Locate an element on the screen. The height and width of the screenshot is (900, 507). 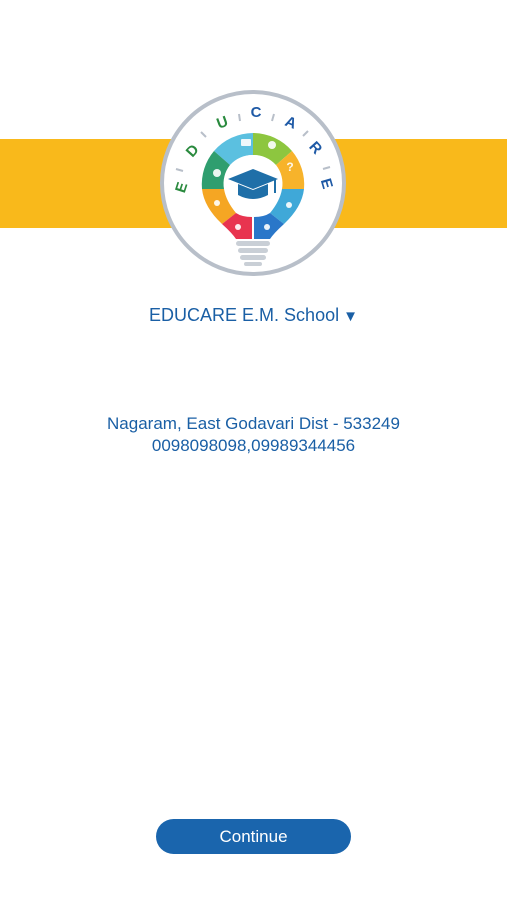
educare-logo: E D U C A R E ? is located at coordinates (253, 183).